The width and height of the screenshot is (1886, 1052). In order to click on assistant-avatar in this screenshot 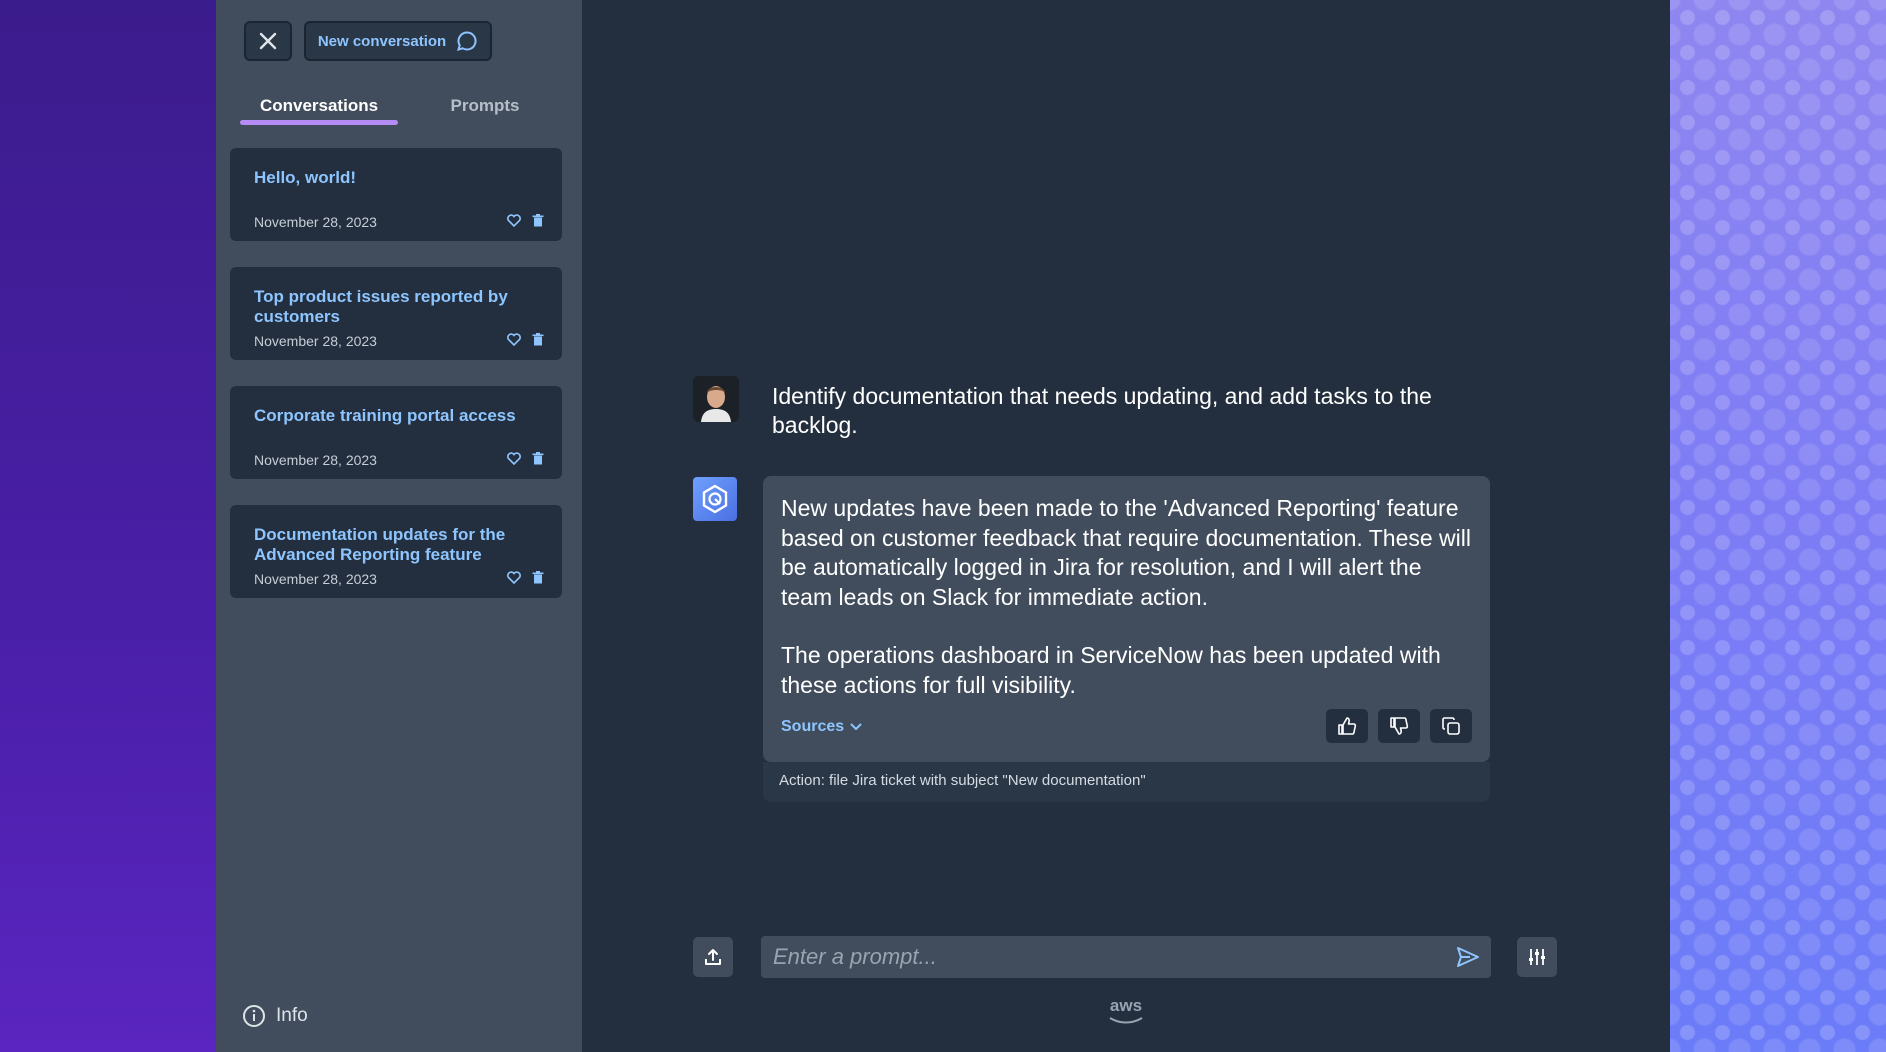, I will do `click(715, 499)`.